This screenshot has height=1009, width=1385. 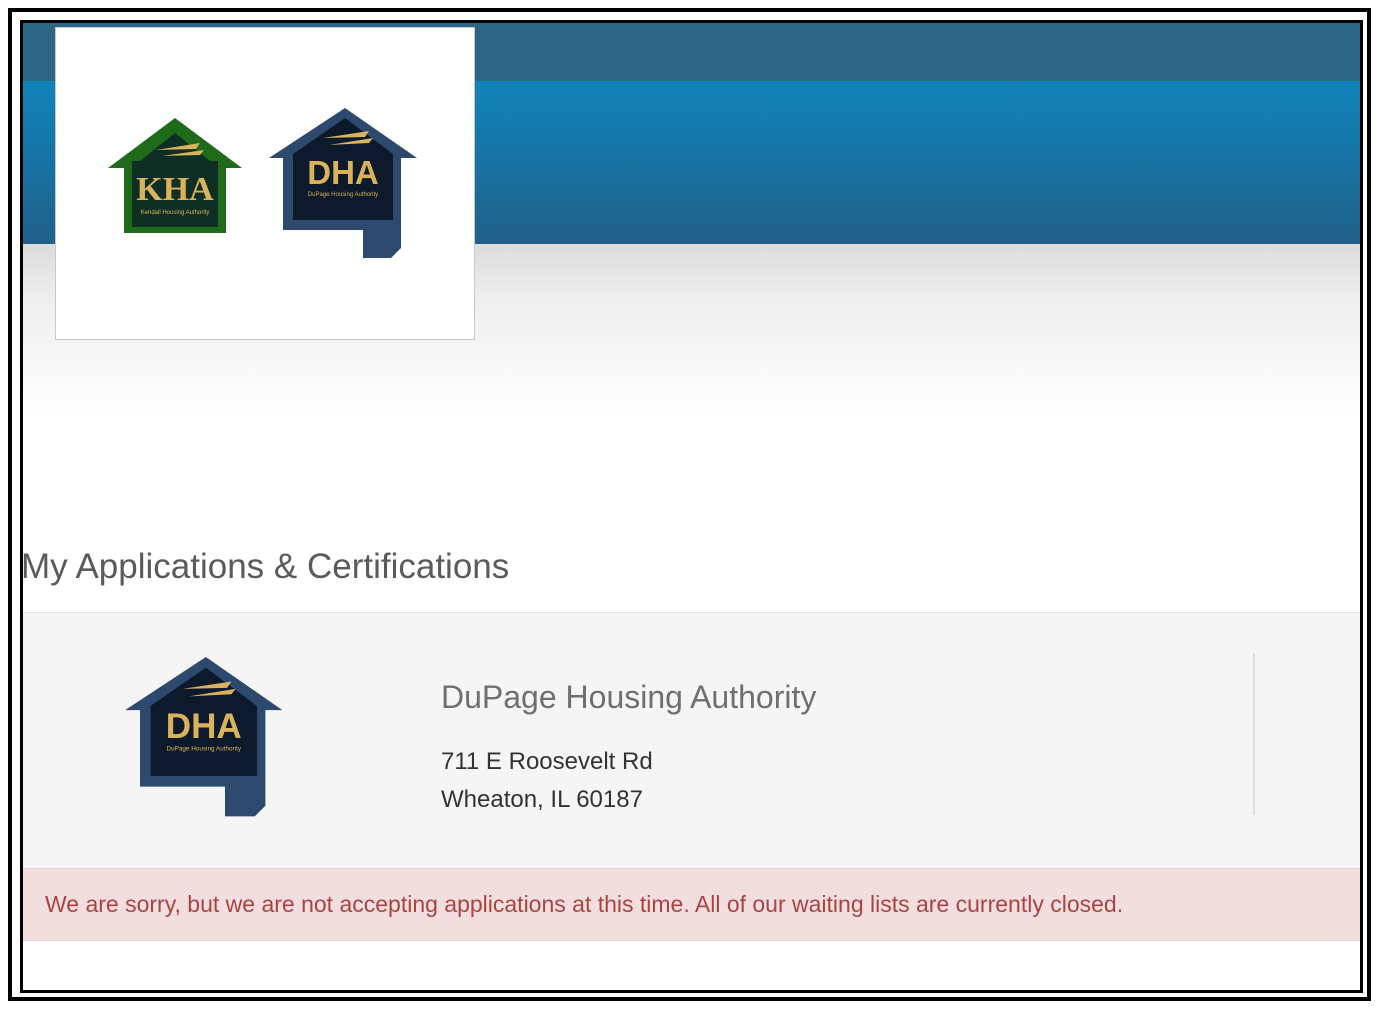 I want to click on dha-card-logo-icon: DHA DuPage Housing Authority, so click(x=204, y=737).